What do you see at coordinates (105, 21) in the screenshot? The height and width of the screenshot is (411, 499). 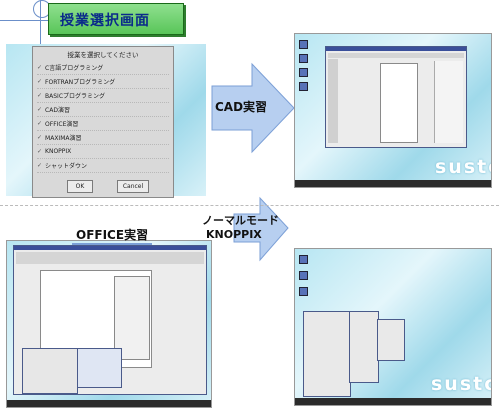 I see `page-title: 授業選択画面` at bounding box center [105, 21].